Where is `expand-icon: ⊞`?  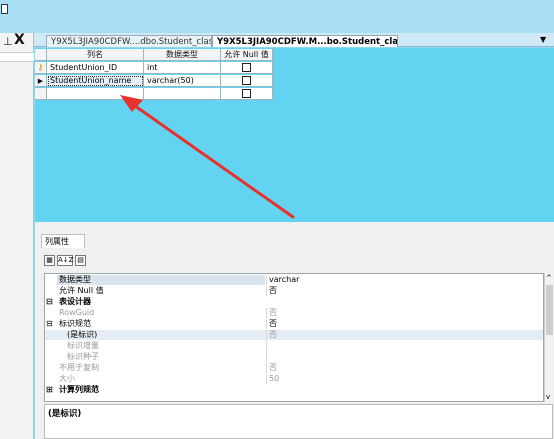
expand-icon: ⊞ is located at coordinates (51, 390).